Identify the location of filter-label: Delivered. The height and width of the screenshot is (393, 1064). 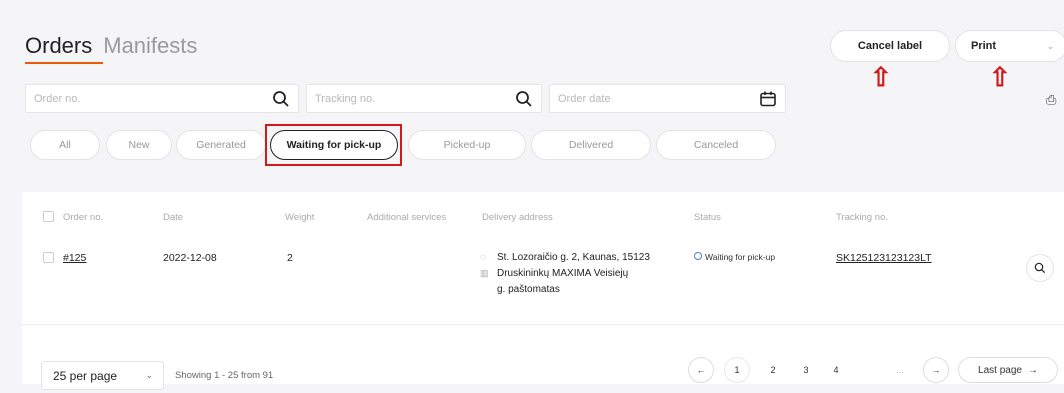
(591, 145).